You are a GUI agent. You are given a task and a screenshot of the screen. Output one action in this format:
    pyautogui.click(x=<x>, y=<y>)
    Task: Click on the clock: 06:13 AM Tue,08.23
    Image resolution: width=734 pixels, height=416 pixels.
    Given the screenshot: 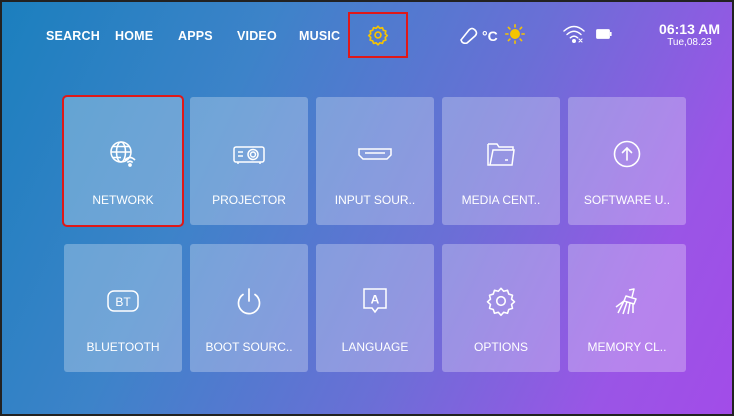 What is the action you would take?
    pyautogui.click(x=689, y=35)
    